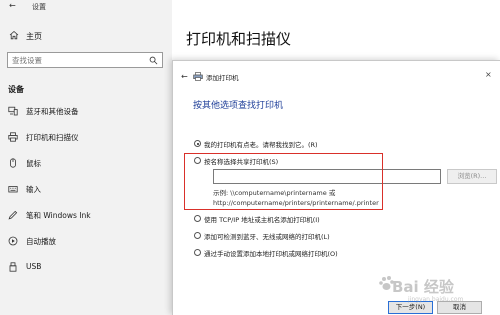  I want to click on sidebar-item-label: 输入, so click(33, 189).